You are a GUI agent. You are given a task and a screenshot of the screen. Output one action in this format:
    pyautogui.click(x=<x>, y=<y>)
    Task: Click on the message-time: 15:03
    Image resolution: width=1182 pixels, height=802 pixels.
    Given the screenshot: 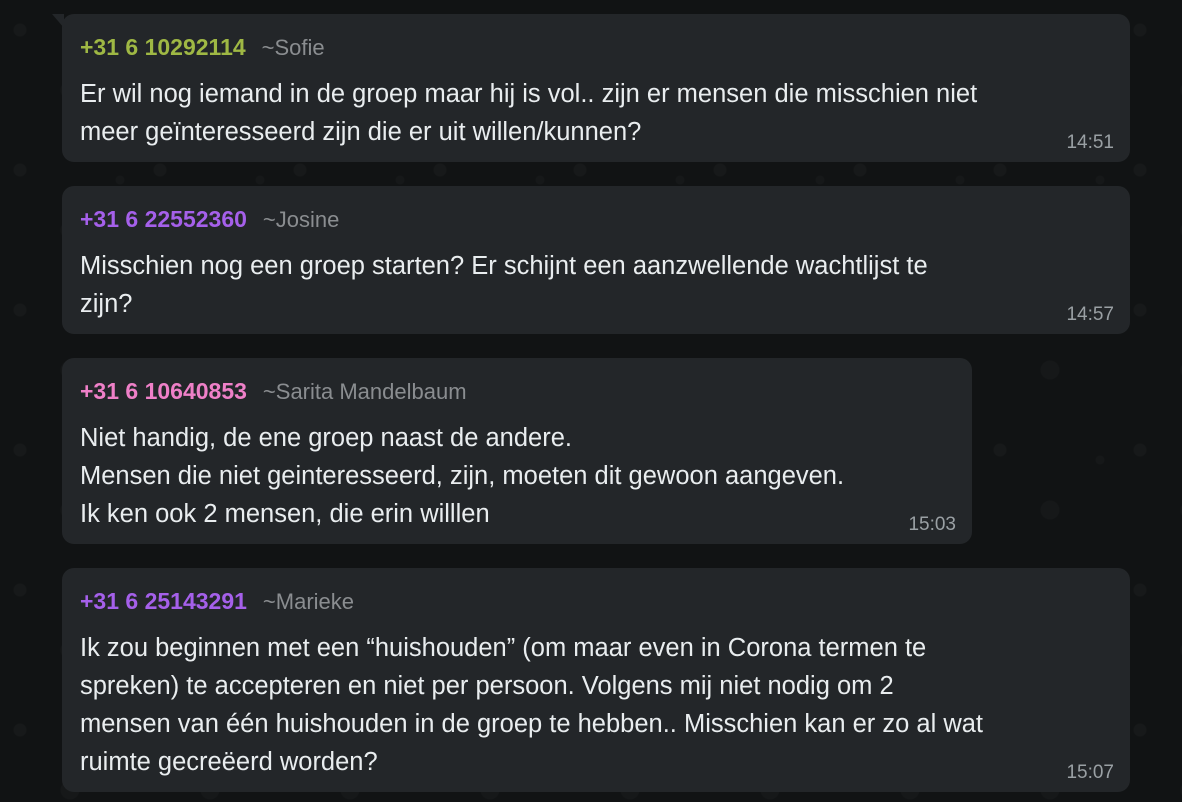 What is the action you would take?
    pyautogui.click(x=932, y=524)
    